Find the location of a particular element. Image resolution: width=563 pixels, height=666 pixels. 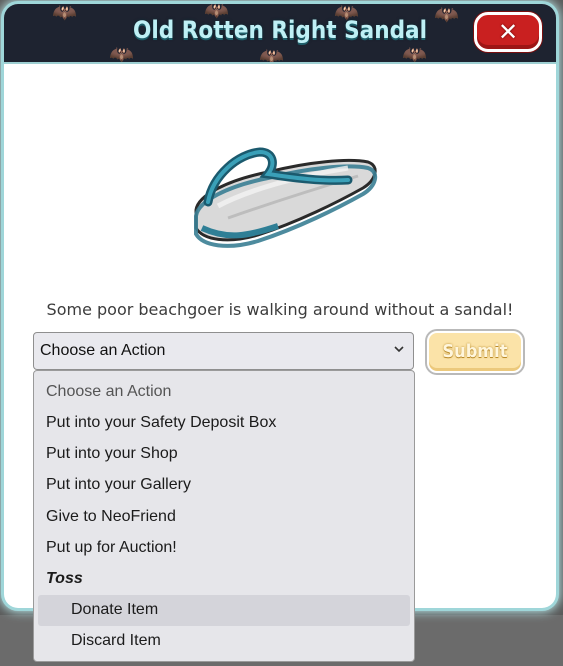

close-icon: ✕ is located at coordinates (508, 32).